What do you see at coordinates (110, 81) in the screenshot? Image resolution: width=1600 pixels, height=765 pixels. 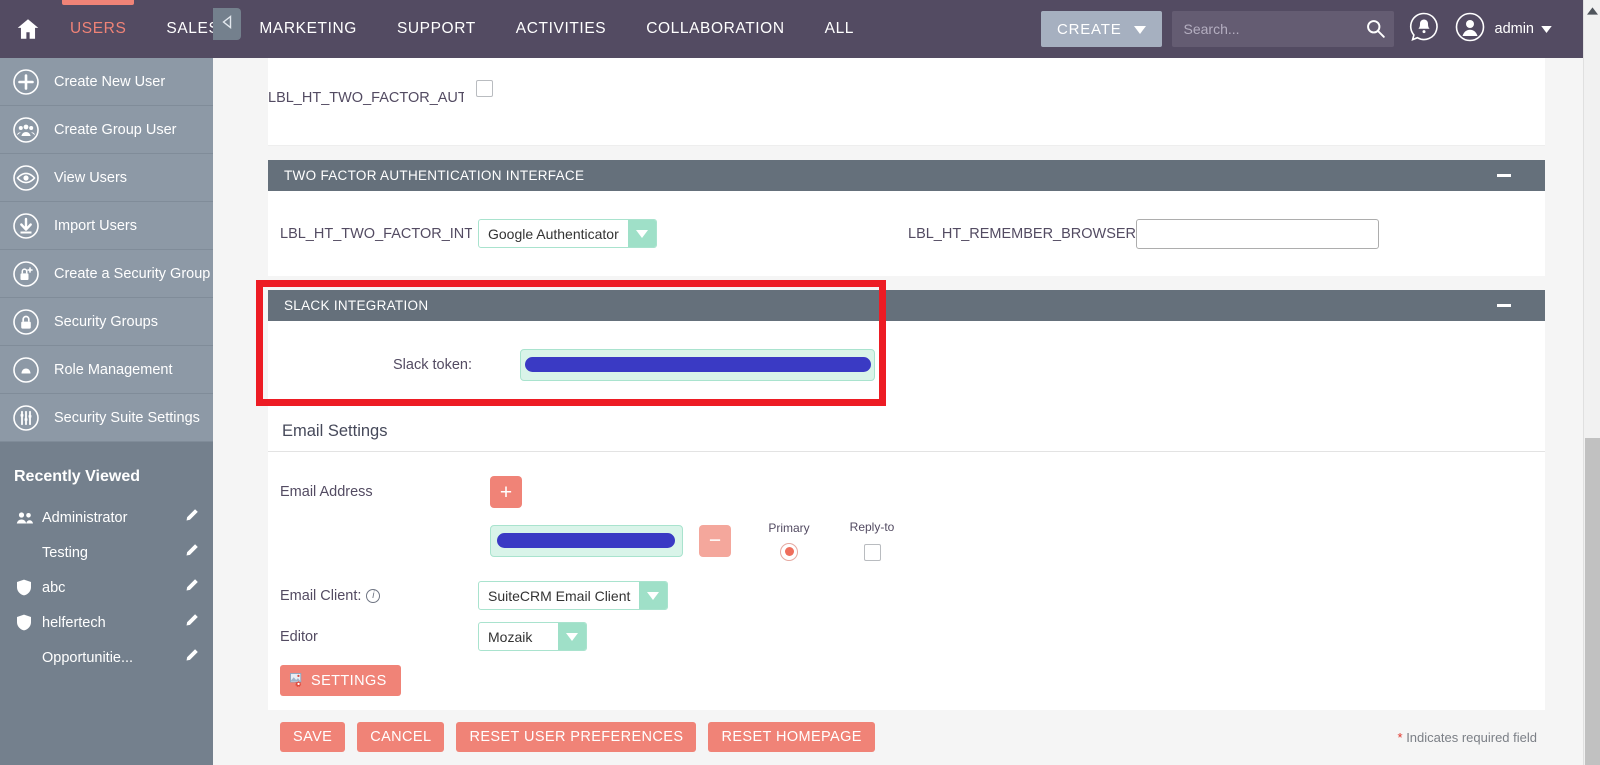 I see `sidebar-item-label: Create New User` at bounding box center [110, 81].